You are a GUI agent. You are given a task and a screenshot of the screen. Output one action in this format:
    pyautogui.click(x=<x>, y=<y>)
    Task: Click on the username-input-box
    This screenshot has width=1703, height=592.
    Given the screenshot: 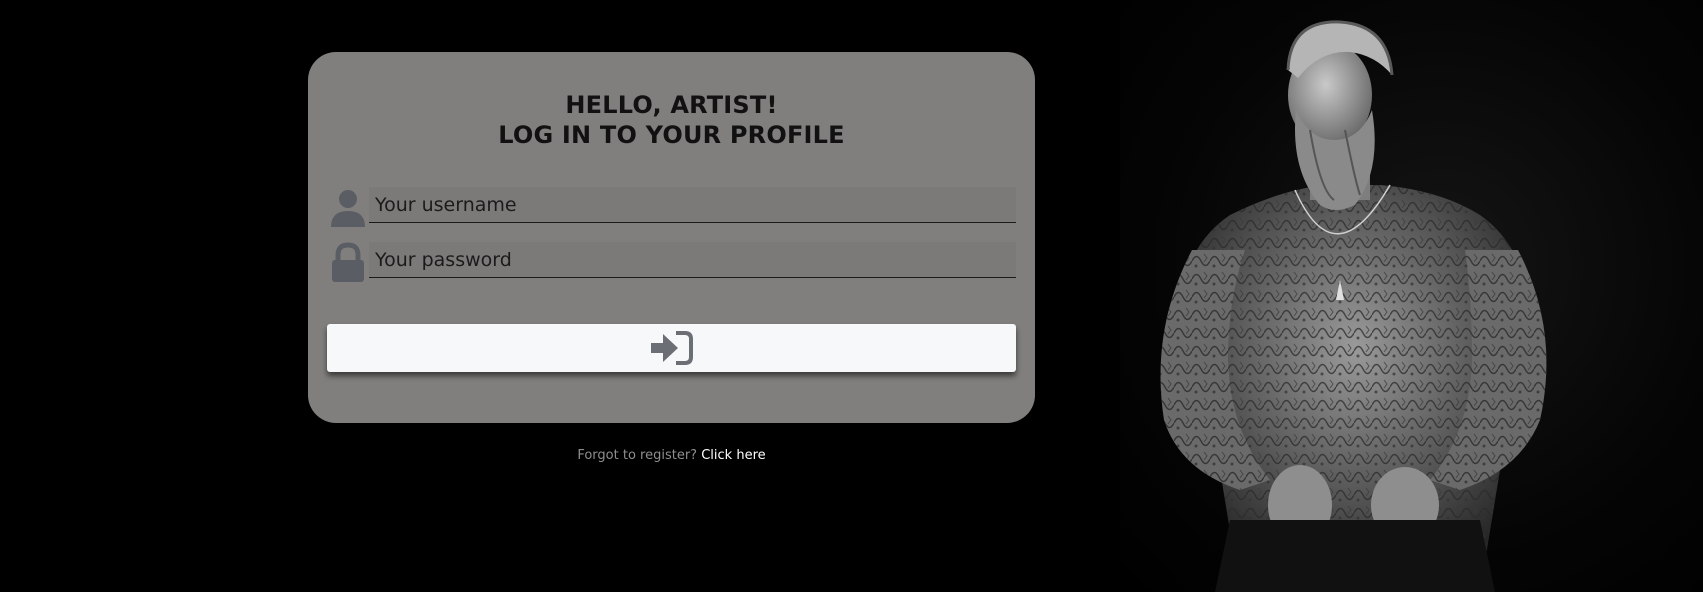 What is the action you would take?
    pyautogui.click(x=692, y=205)
    